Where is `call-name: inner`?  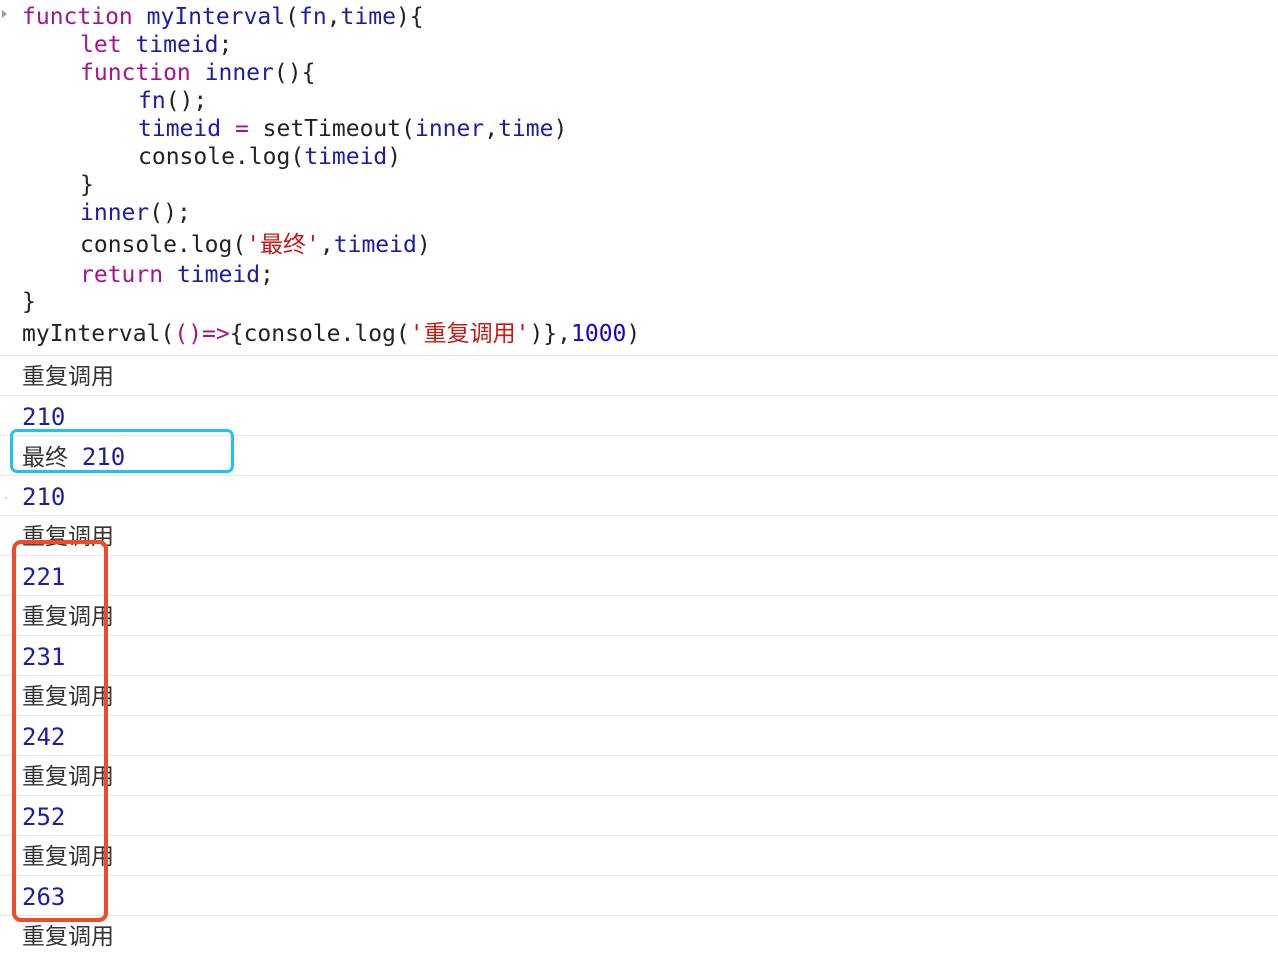
call-name: inner is located at coordinates (115, 213).